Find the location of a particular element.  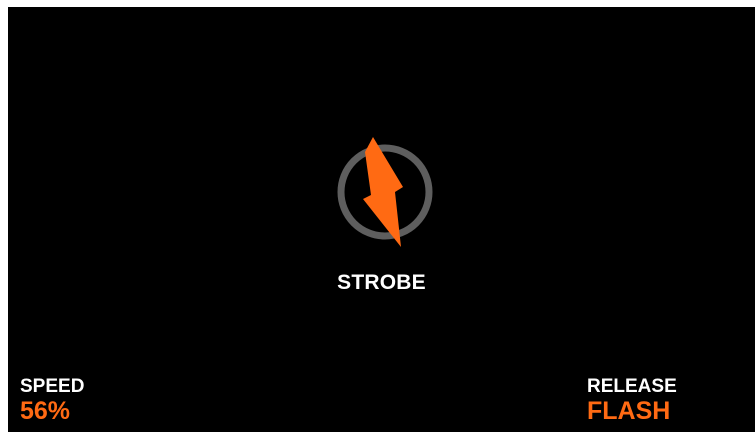

speed-parameter: SPEED 56% is located at coordinates (52, 400).